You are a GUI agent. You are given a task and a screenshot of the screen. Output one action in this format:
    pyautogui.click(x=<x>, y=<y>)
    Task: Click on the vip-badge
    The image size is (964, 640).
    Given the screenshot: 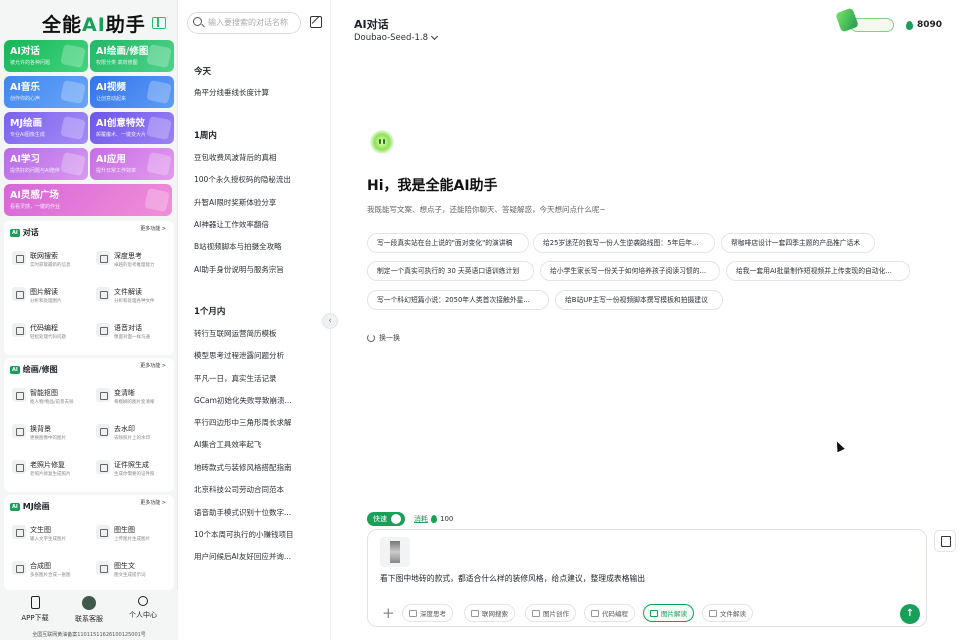 What is the action you would take?
    pyautogui.click(x=864, y=20)
    